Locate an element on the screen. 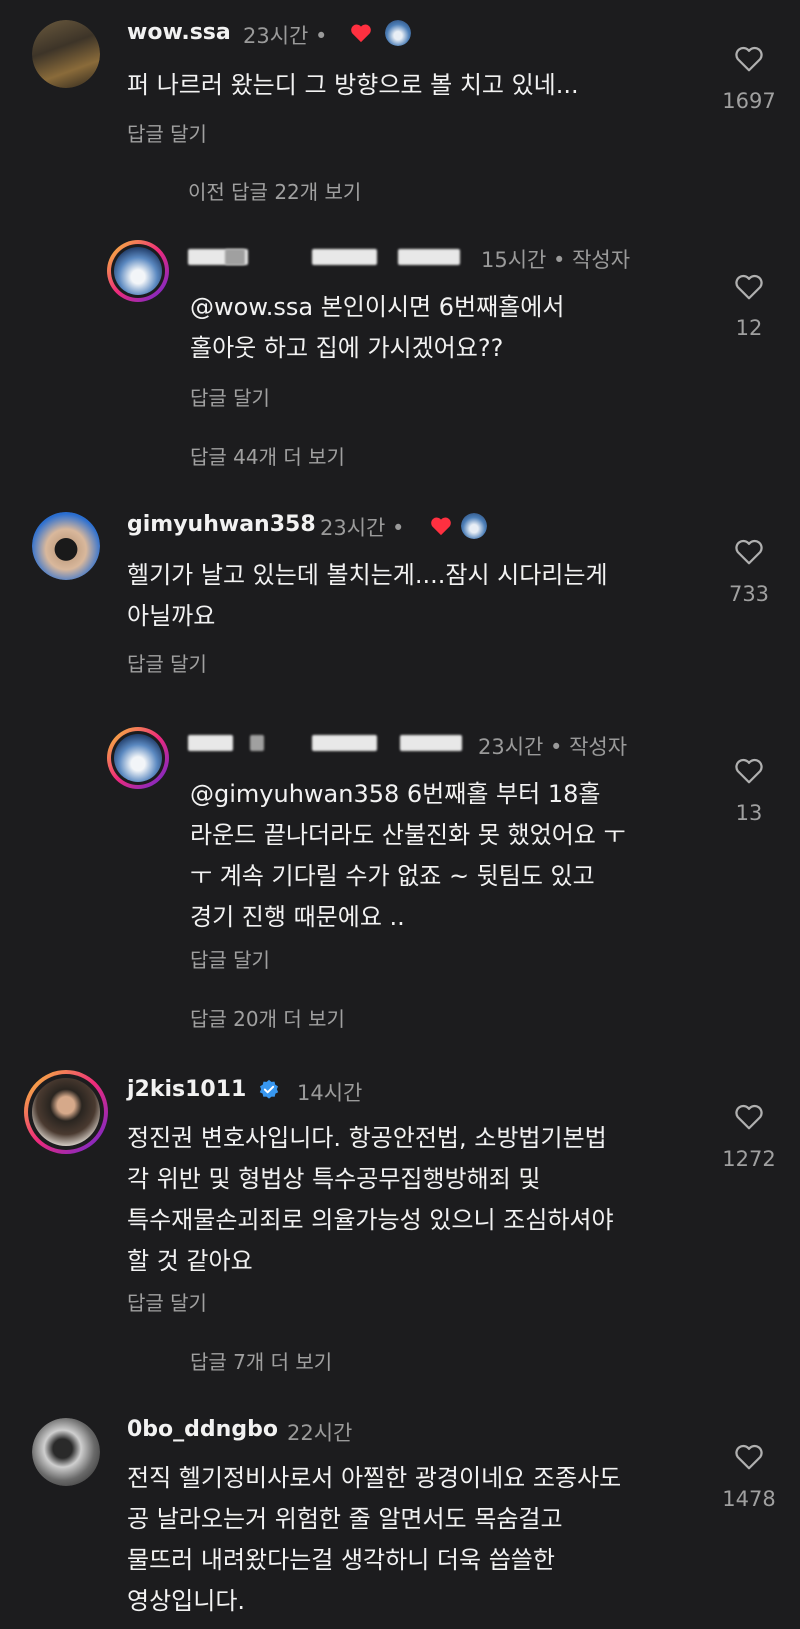 This screenshot has height=1629, width=800. comment-text: 헬기가 날고 있는데 볼치는게....잠시 시다리는게 아닐까요 is located at coordinates (367, 595).